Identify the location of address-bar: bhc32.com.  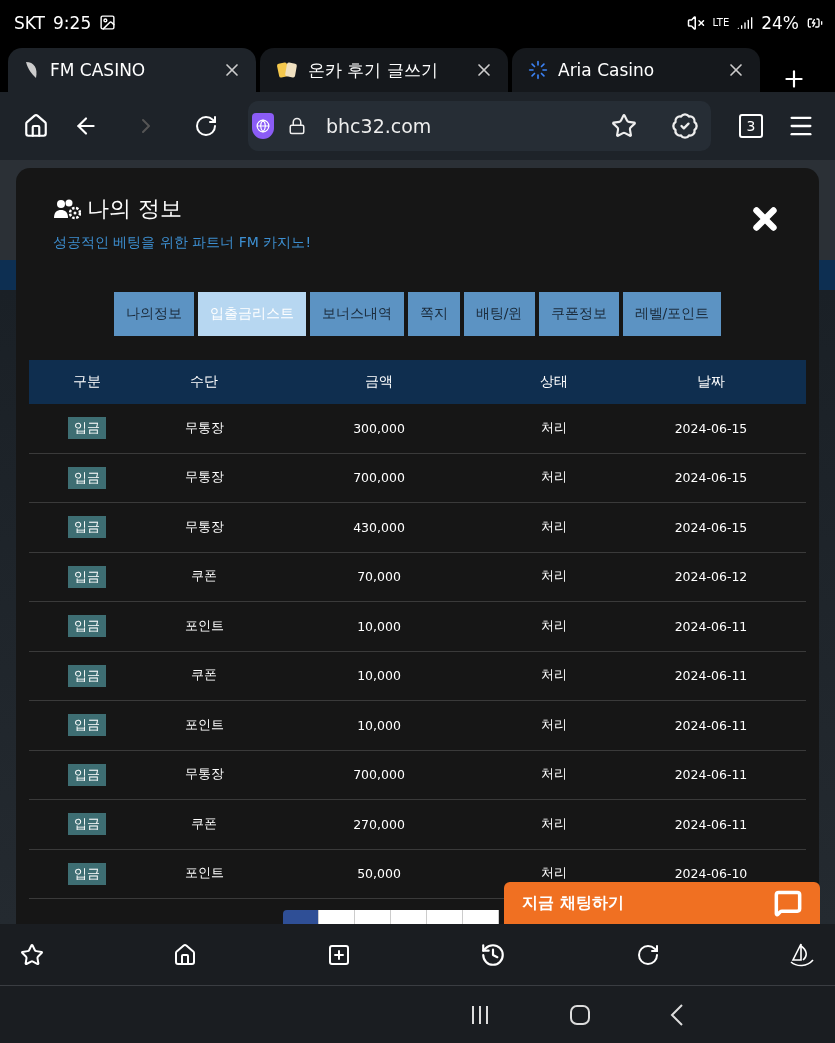
(479, 126).